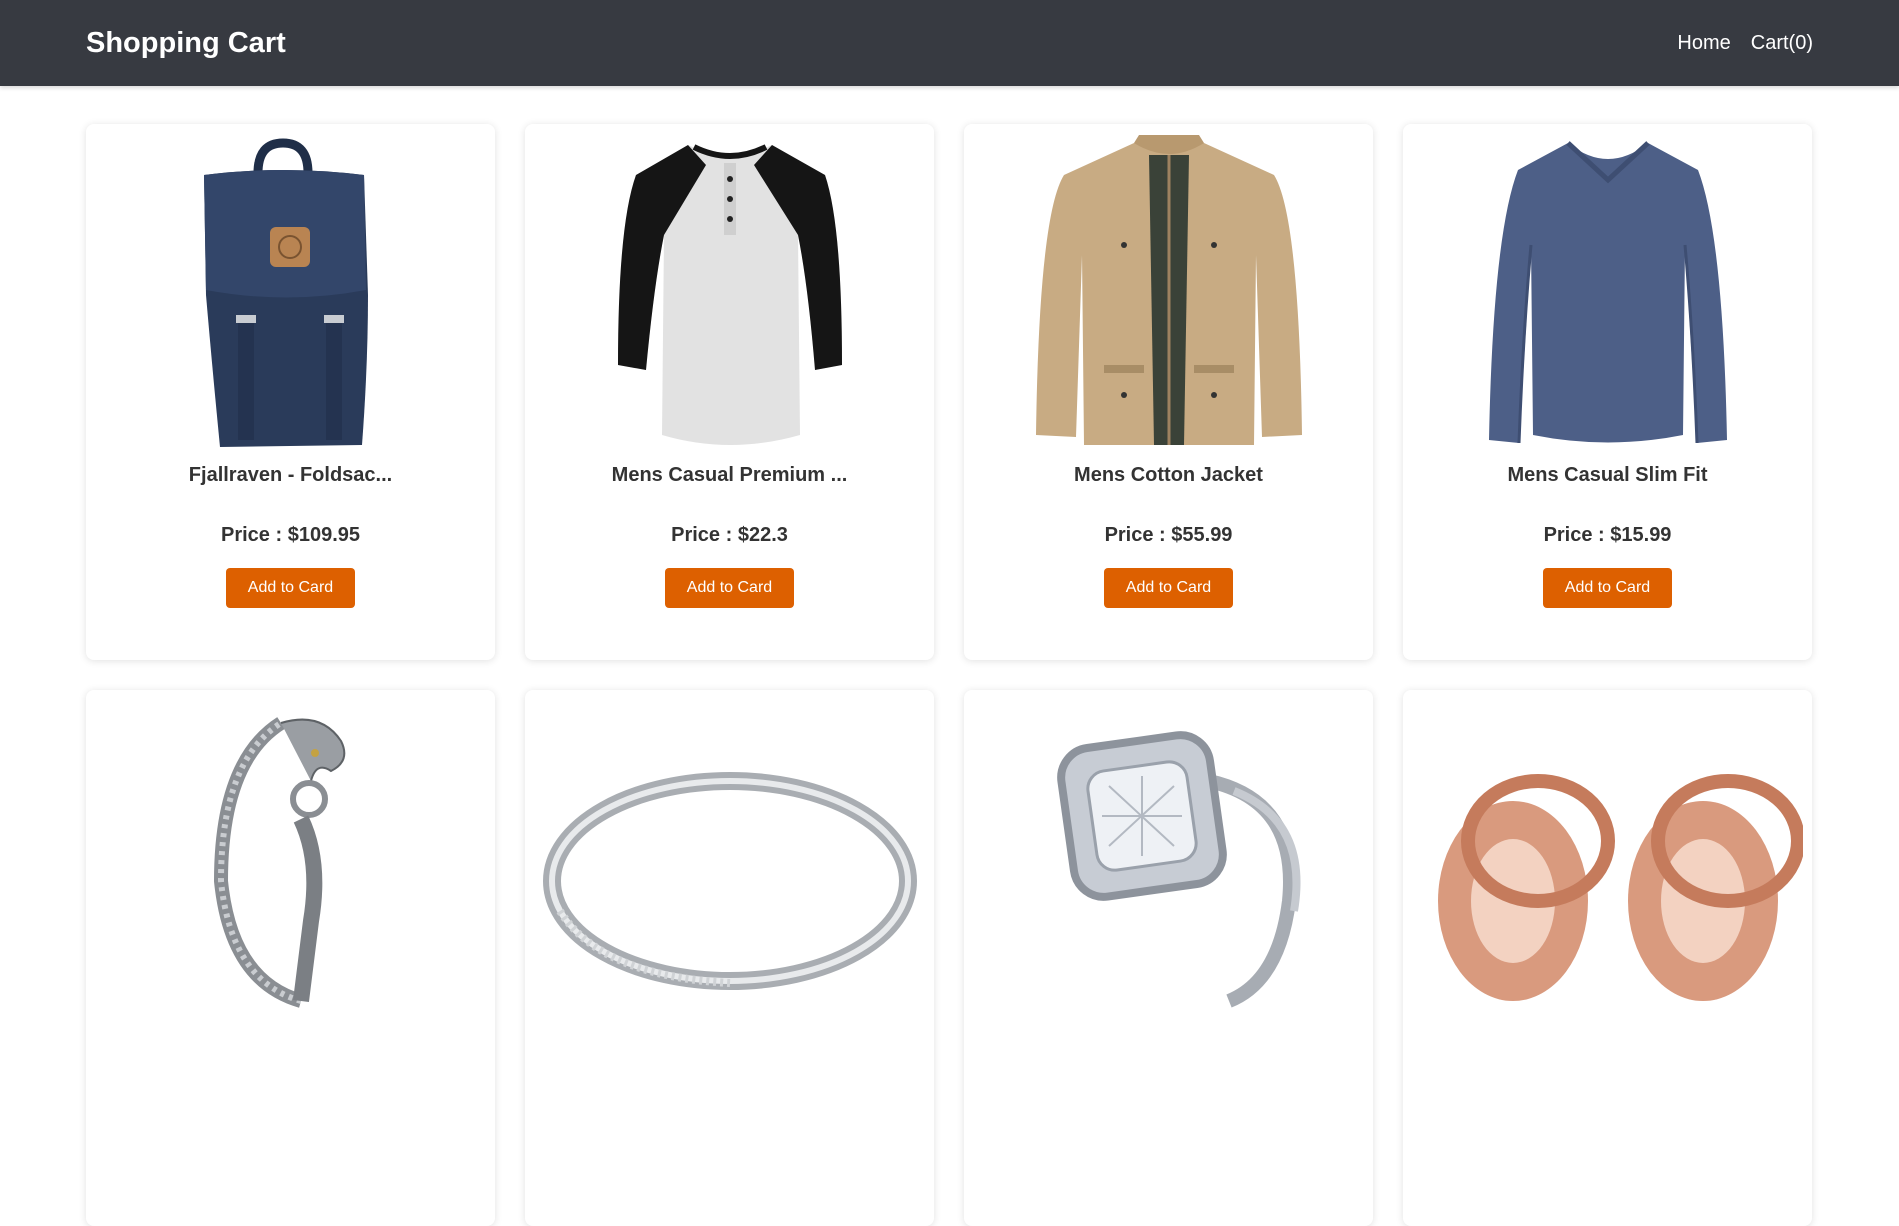 This screenshot has width=1899, height=1226. What do you see at coordinates (1168, 290) in the screenshot?
I see `jacket-image` at bounding box center [1168, 290].